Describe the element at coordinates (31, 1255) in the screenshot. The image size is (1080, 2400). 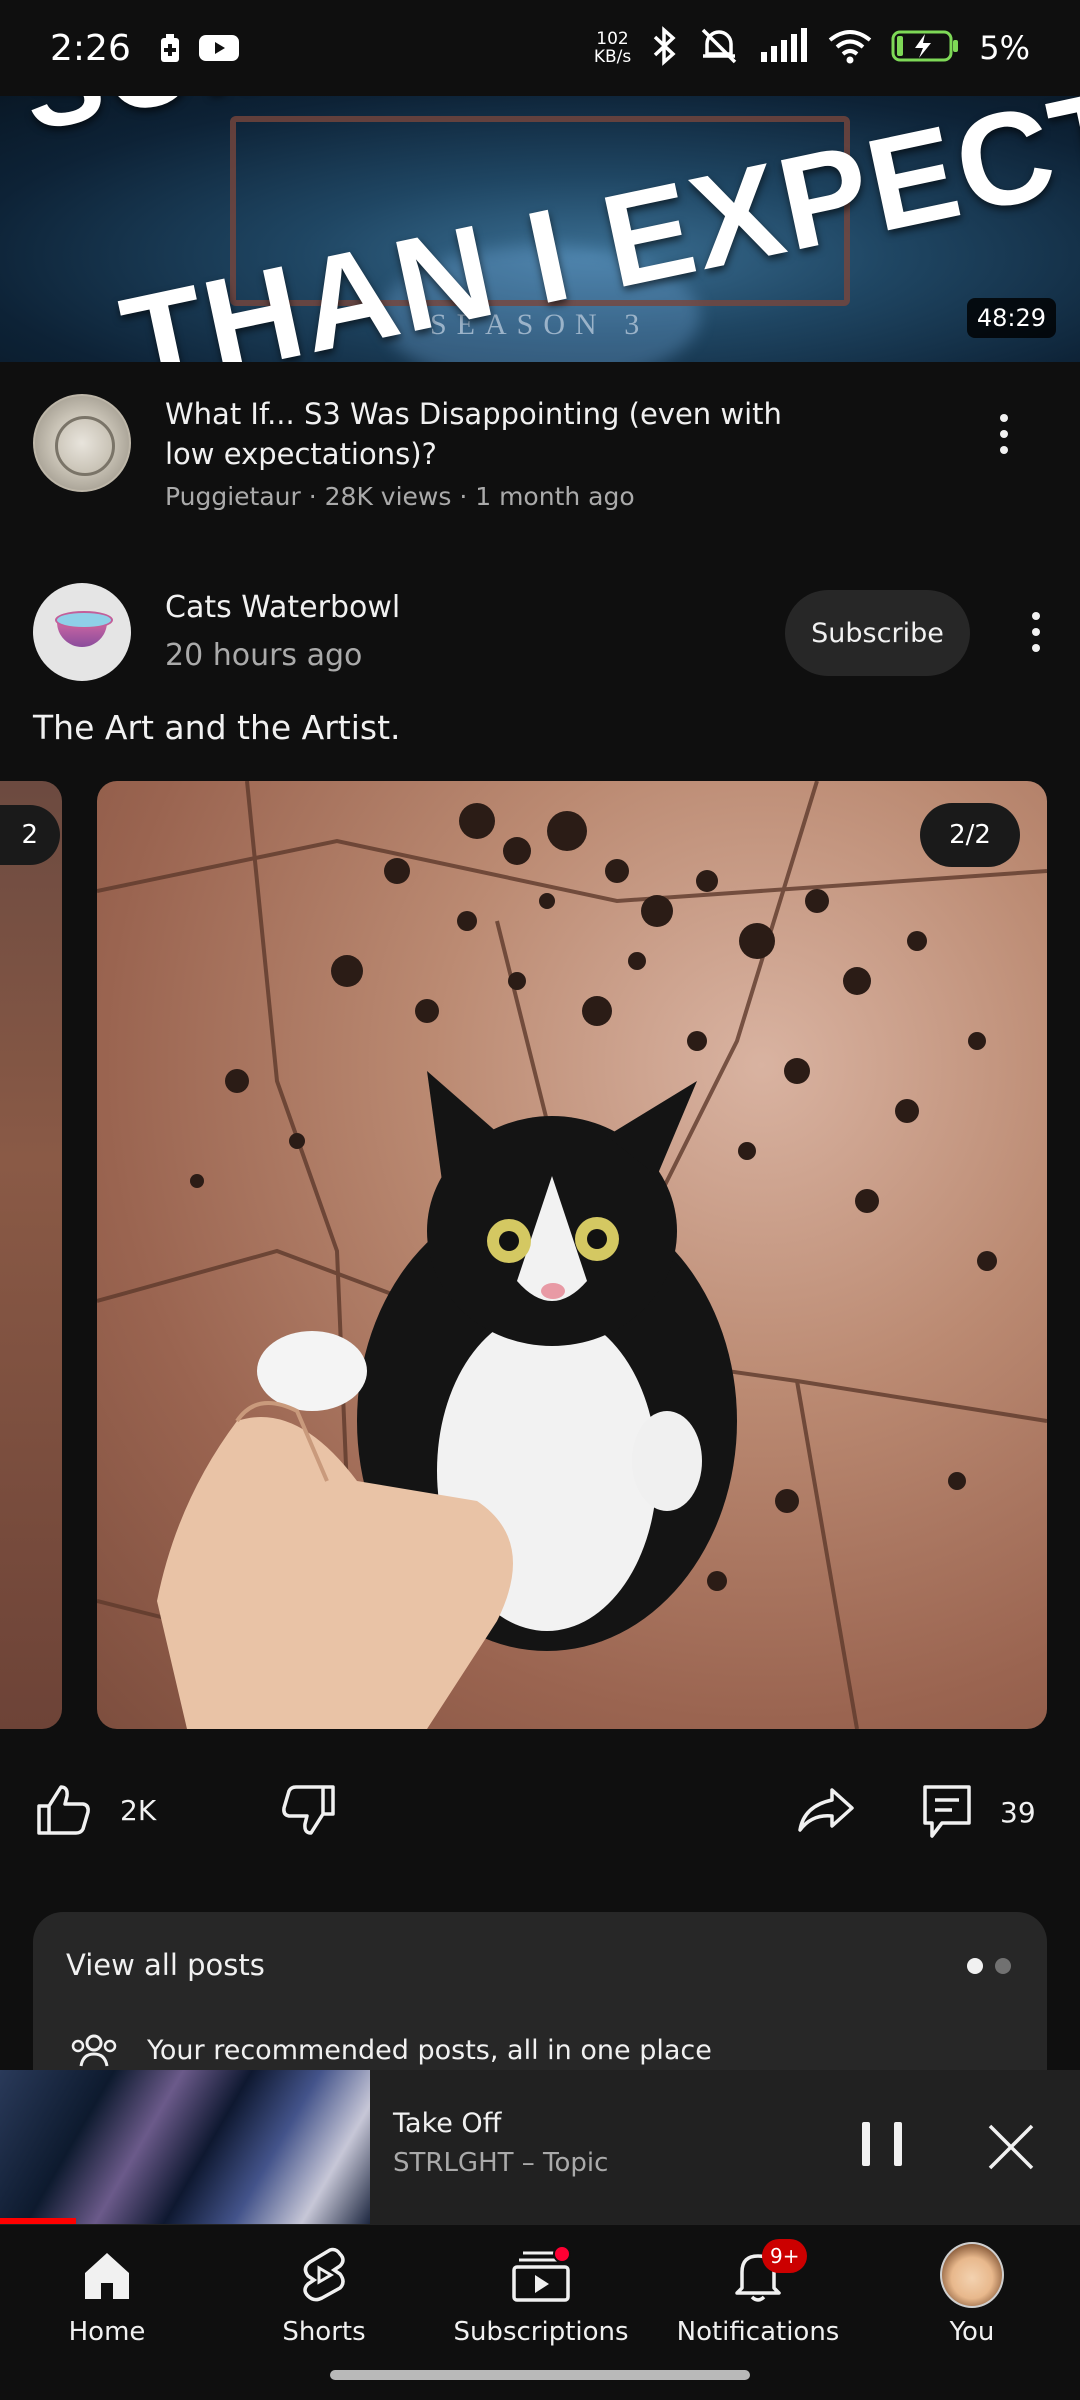
I see `previous-post-image` at that location.